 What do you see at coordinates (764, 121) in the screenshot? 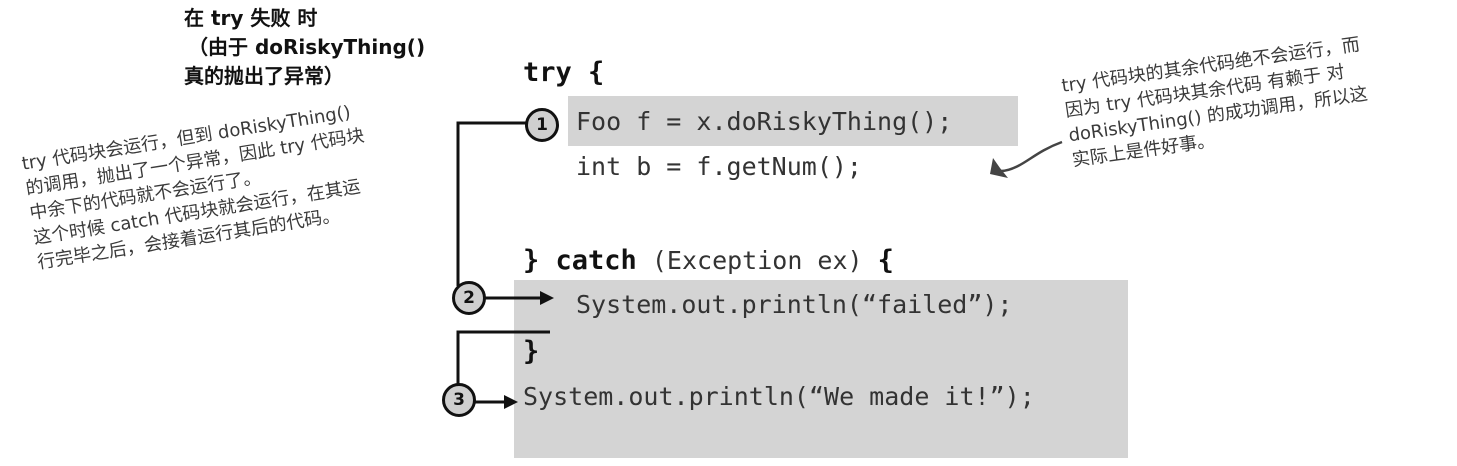
I see `code-line-foo: Foo f = x.doRiskyThing();` at bounding box center [764, 121].